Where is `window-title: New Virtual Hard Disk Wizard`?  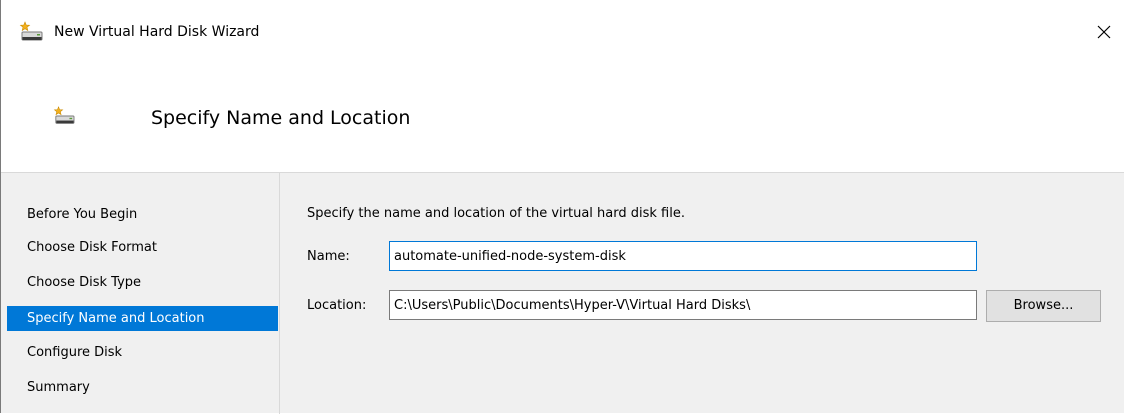
window-title: New Virtual Hard Disk Wizard is located at coordinates (157, 32).